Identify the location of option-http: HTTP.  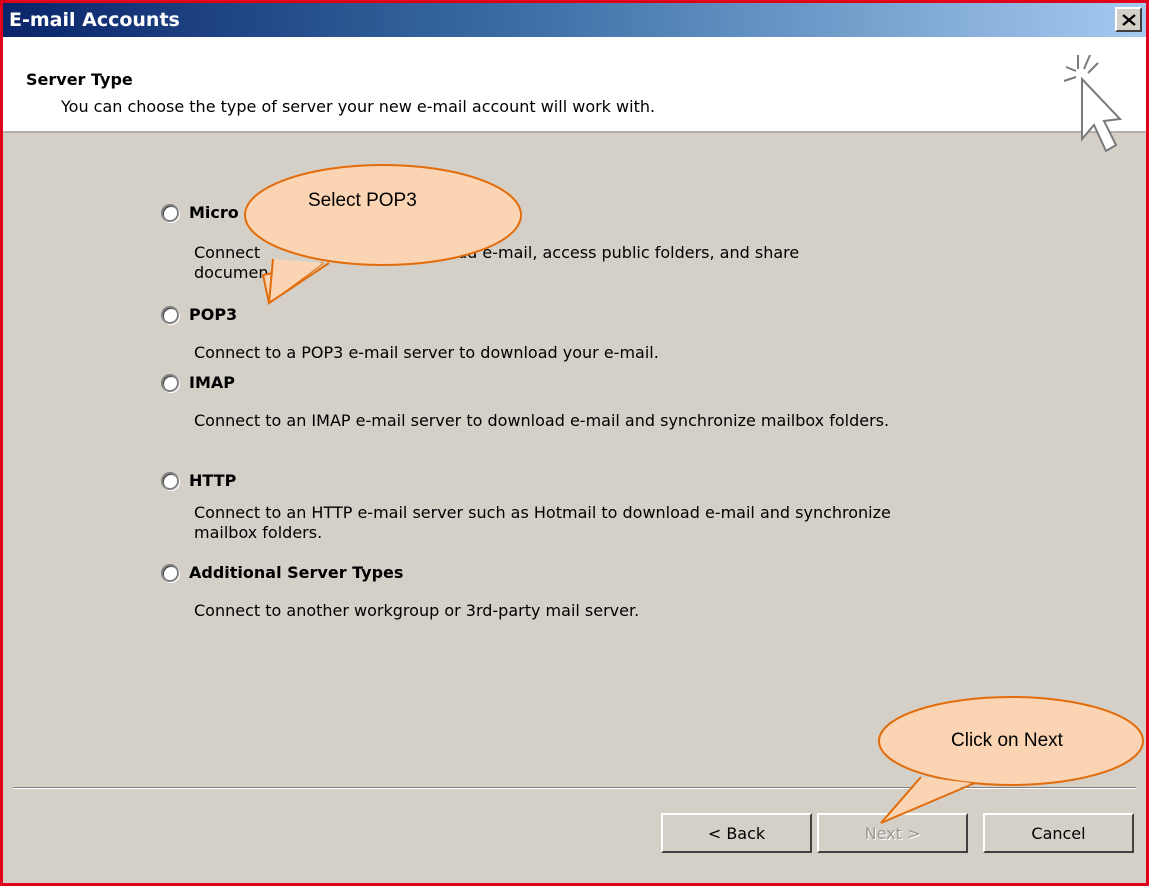
(198, 480).